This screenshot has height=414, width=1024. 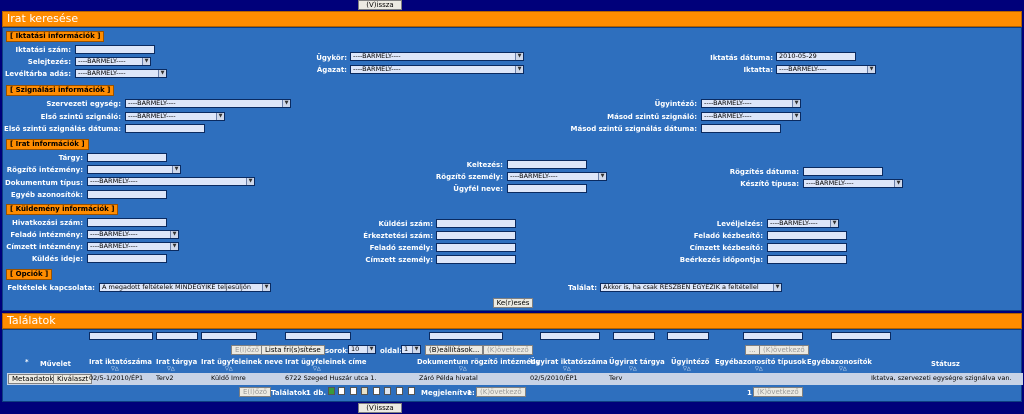 I want to click on filter-egyebazonositok, so click(x=861, y=336).